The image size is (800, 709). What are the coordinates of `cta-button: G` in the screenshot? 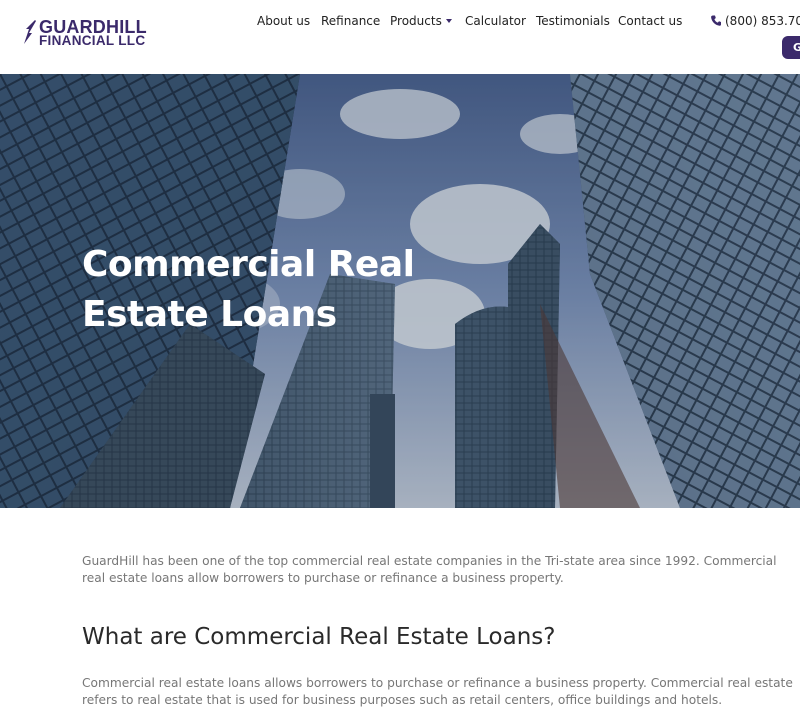 It's located at (791, 47).